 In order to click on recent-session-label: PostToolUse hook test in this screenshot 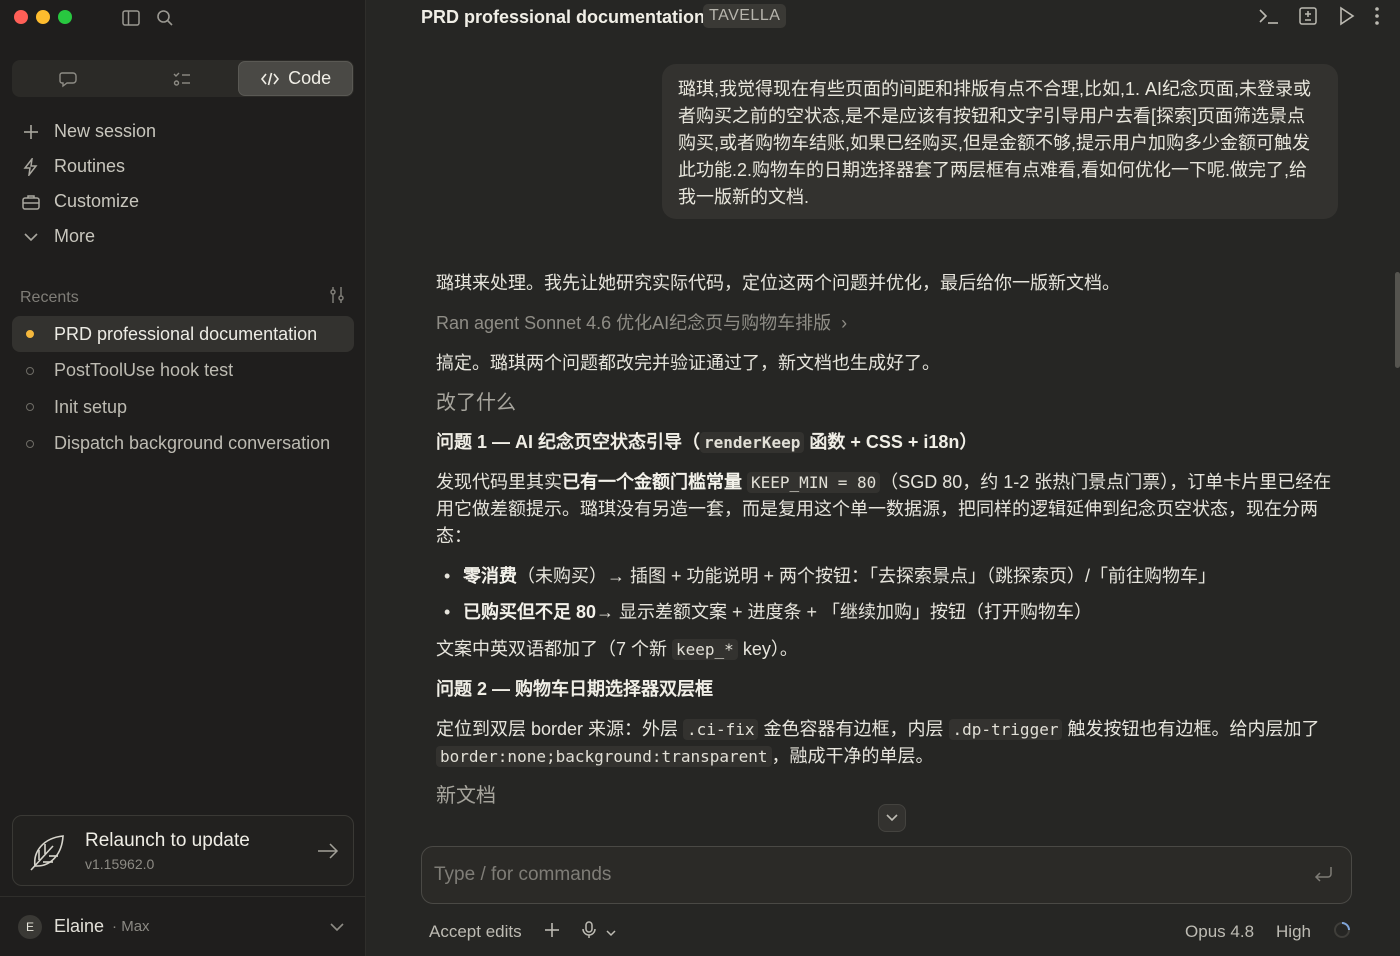, I will do `click(144, 370)`.